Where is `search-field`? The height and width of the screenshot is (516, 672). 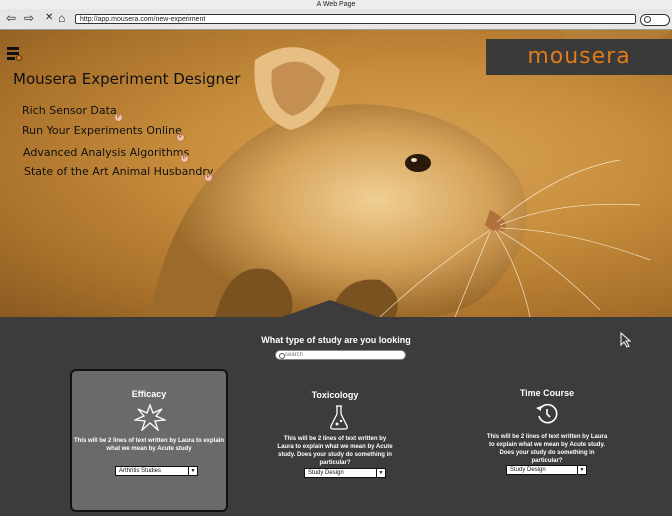 search-field is located at coordinates (340, 355).